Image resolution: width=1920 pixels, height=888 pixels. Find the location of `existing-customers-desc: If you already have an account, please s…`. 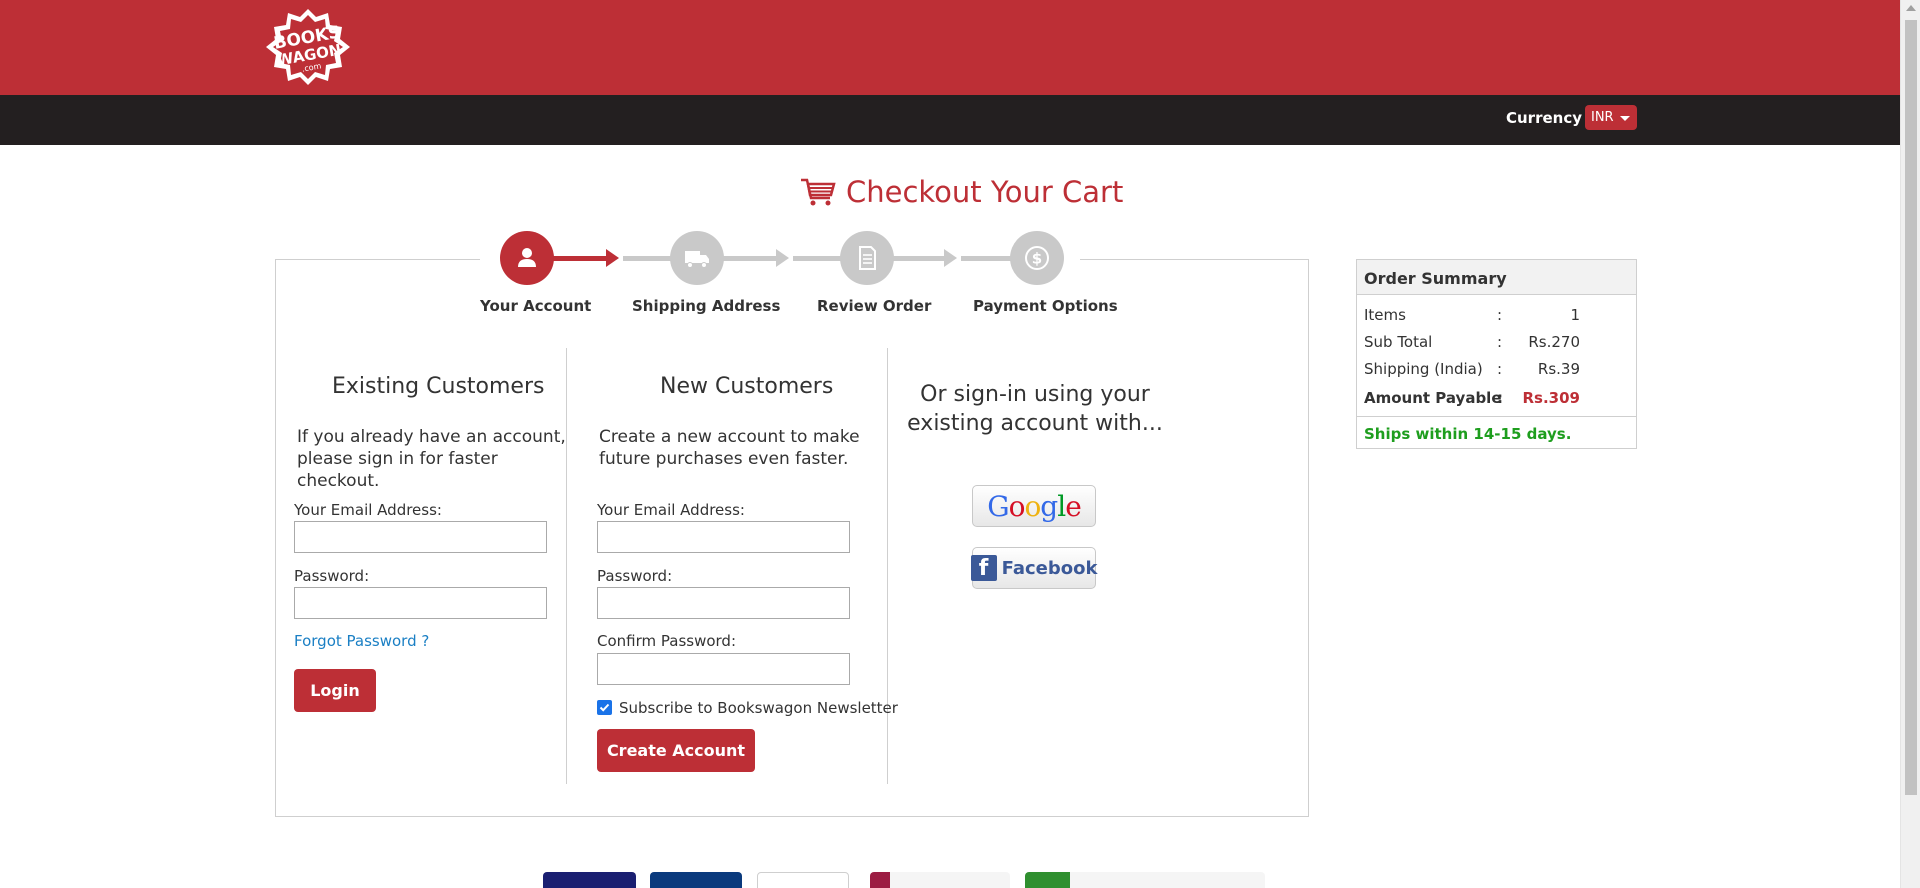

existing-customers-desc: If you already have an account, please s… is located at coordinates (431, 459).